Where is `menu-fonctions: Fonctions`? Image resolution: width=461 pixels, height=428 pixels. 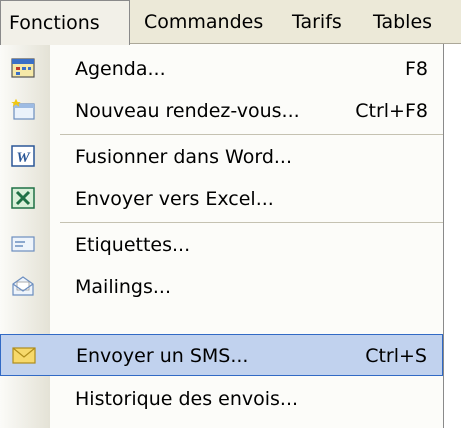
menu-fonctions: Fonctions is located at coordinates (65, 22).